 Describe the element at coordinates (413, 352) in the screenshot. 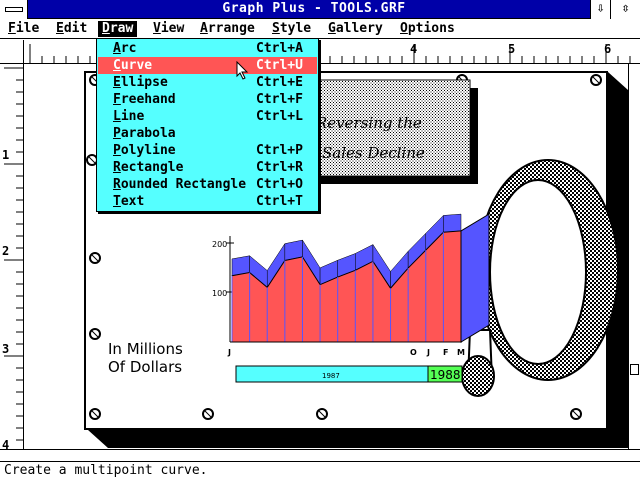

I see `month-label-o: O` at that location.